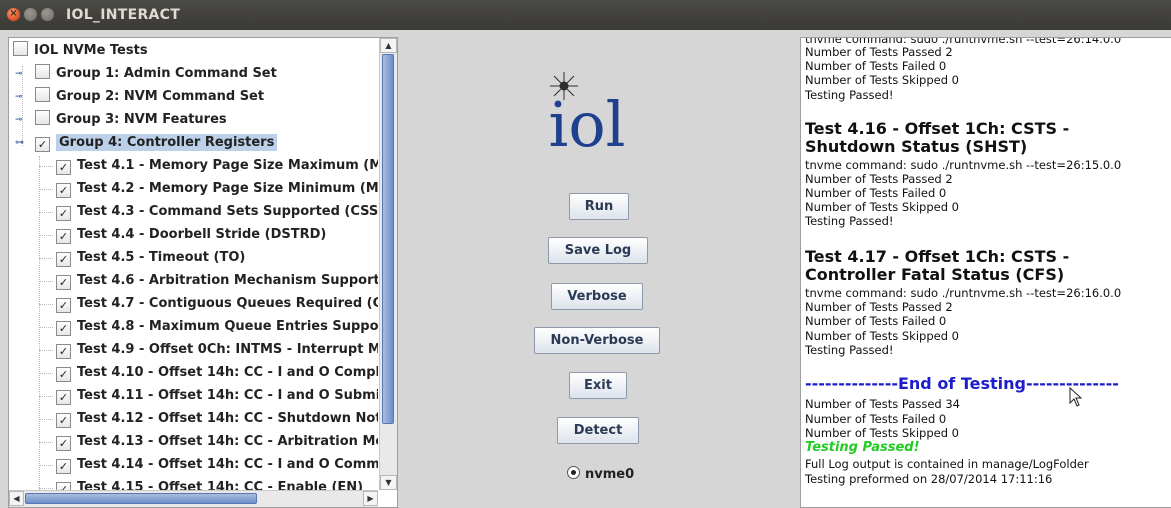 This screenshot has width=1171, height=508. I want to click on non-verbose-button: Non-Verbose, so click(597, 340).